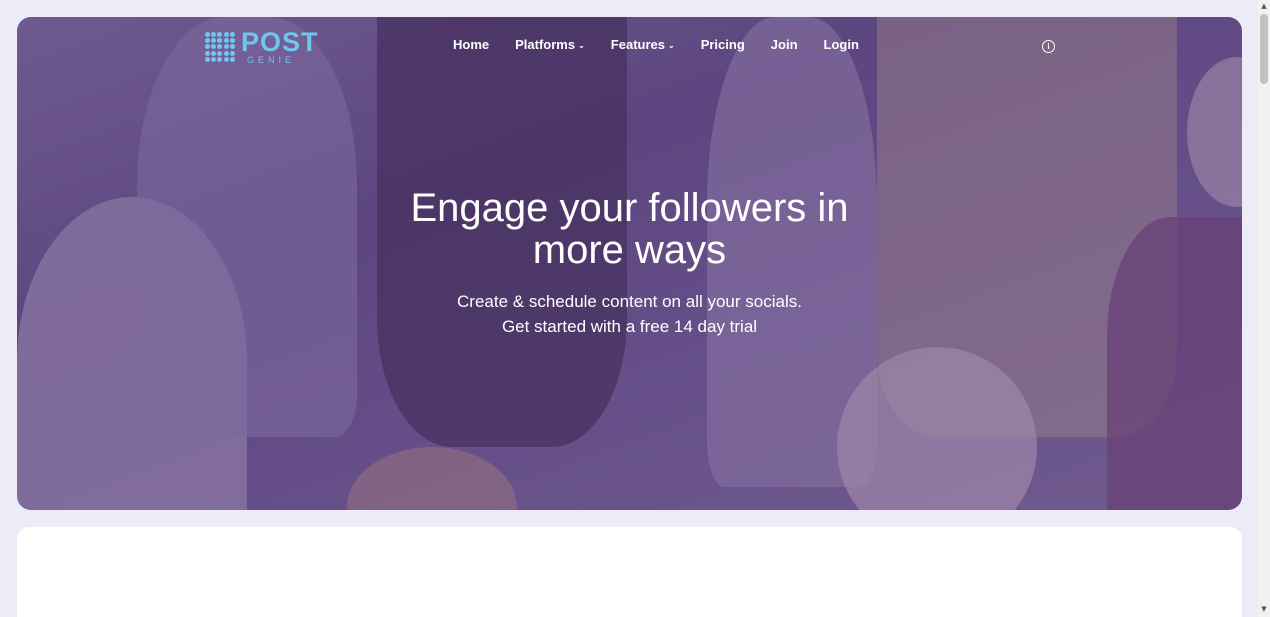 This screenshot has height=617, width=1270. I want to click on nav-pricing: Pricing, so click(723, 44).